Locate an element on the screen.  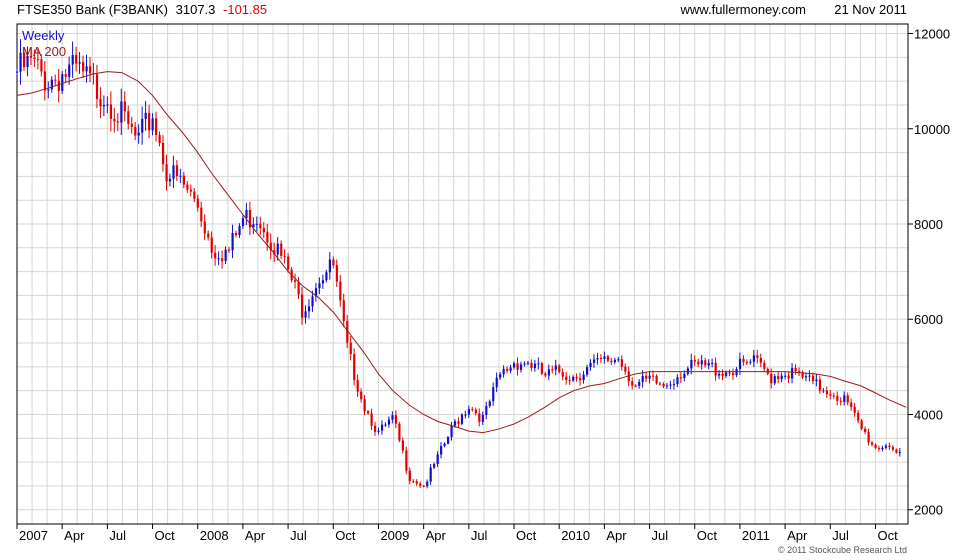
y-tick-label: 2000 is located at coordinates (928, 510).